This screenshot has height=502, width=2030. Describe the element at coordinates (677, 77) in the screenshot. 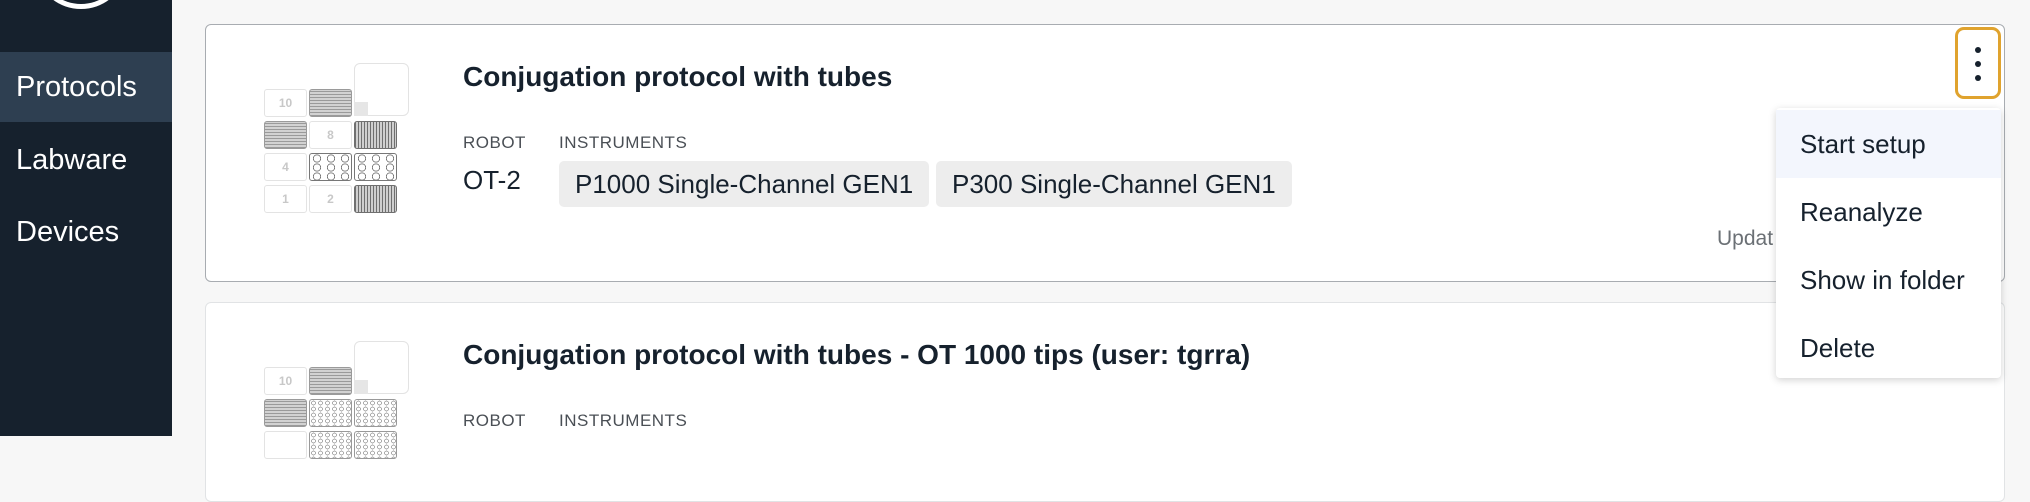

I see `protocol-title: Conjugation protocol with tubes` at that location.